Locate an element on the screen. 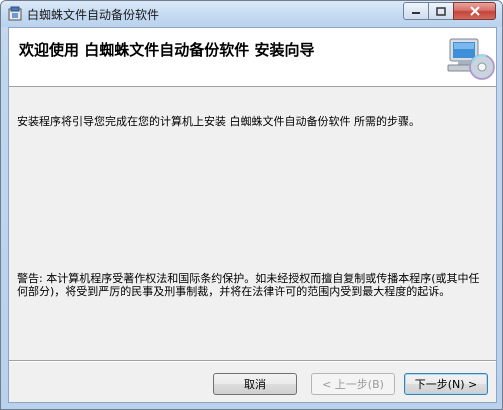  maximize-button is located at coordinates (441, 11).